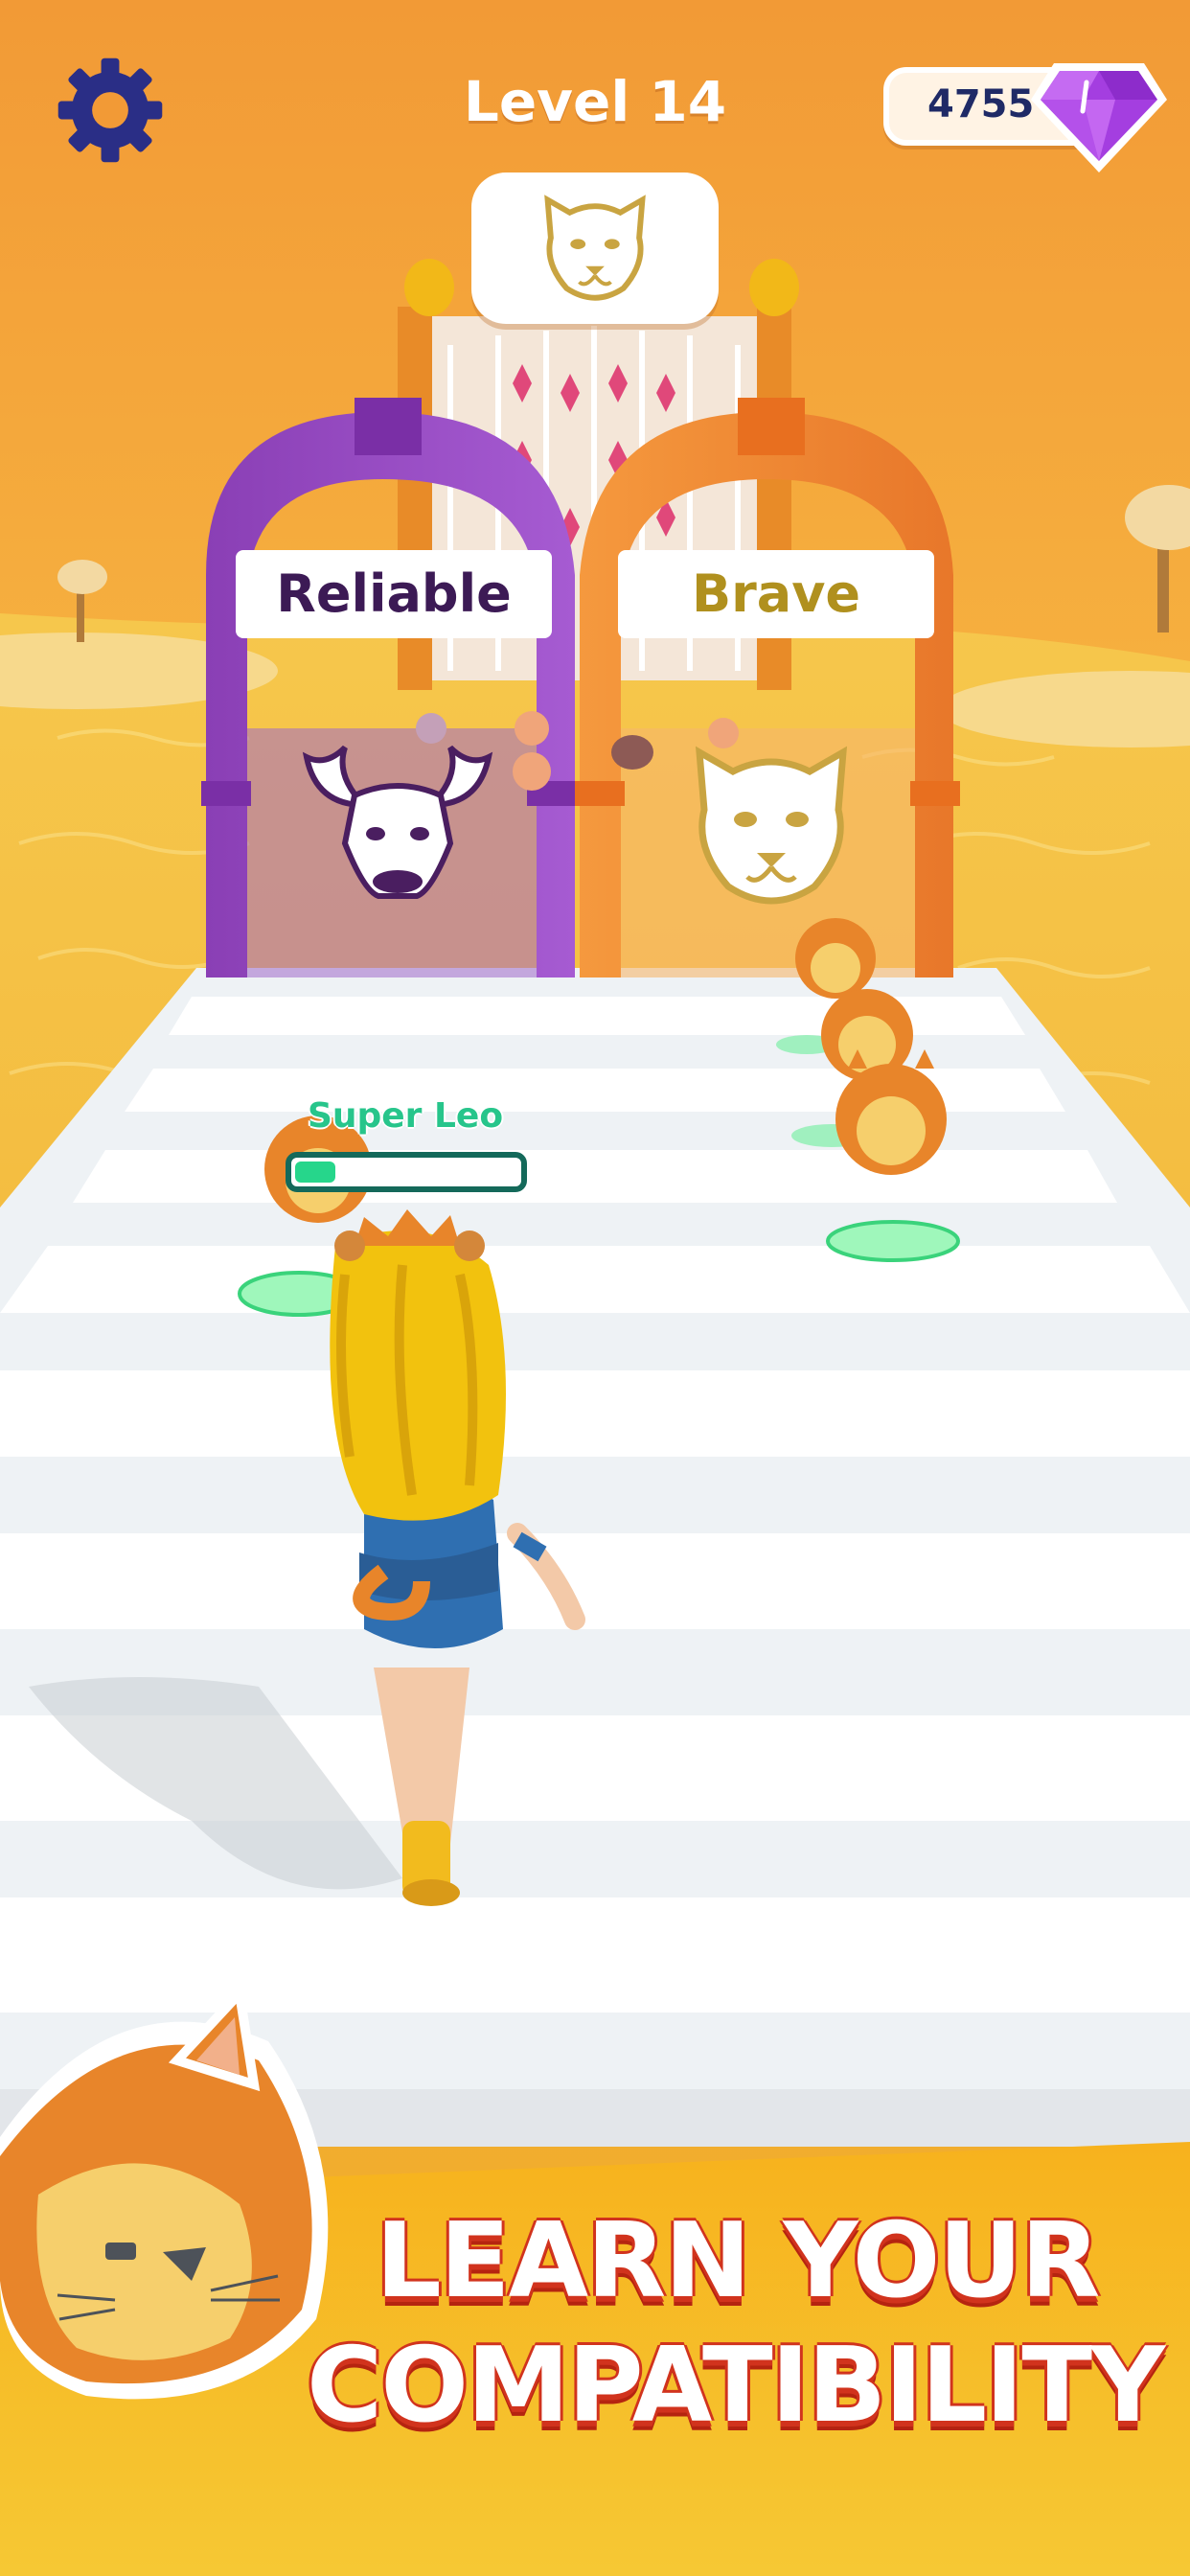 This screenshot has height=2576, width=1190. I want to click on power-label: Super Leo, so click(405, 1116).